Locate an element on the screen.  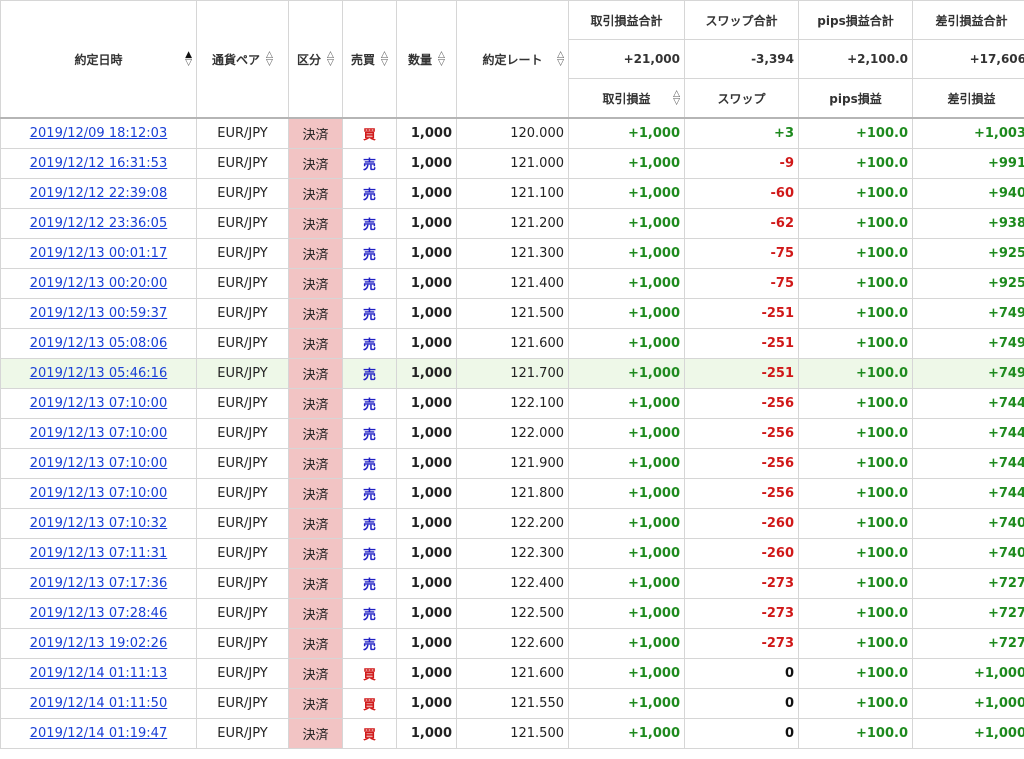
trade-date-link: 2019/12/13 07:11:31 is located at coordinates (98, 553).